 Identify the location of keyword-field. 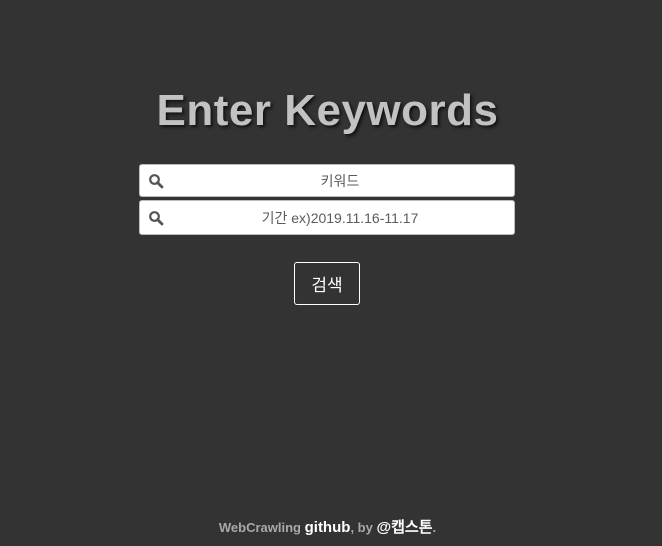
(327, 180).